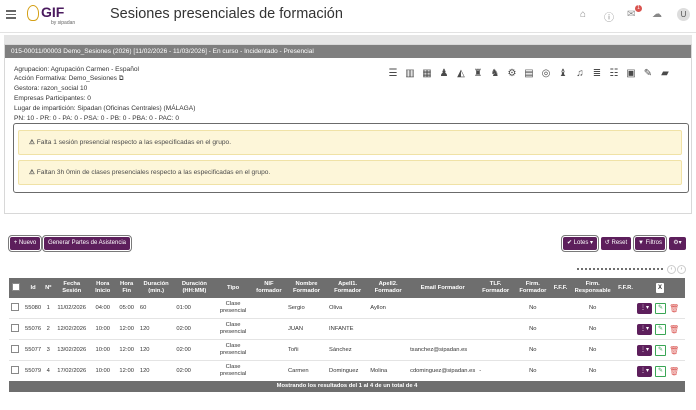  Describe the element at coordinates (461, 74) in the screenshot. I see `chart-area-icon: ◭` at that location.